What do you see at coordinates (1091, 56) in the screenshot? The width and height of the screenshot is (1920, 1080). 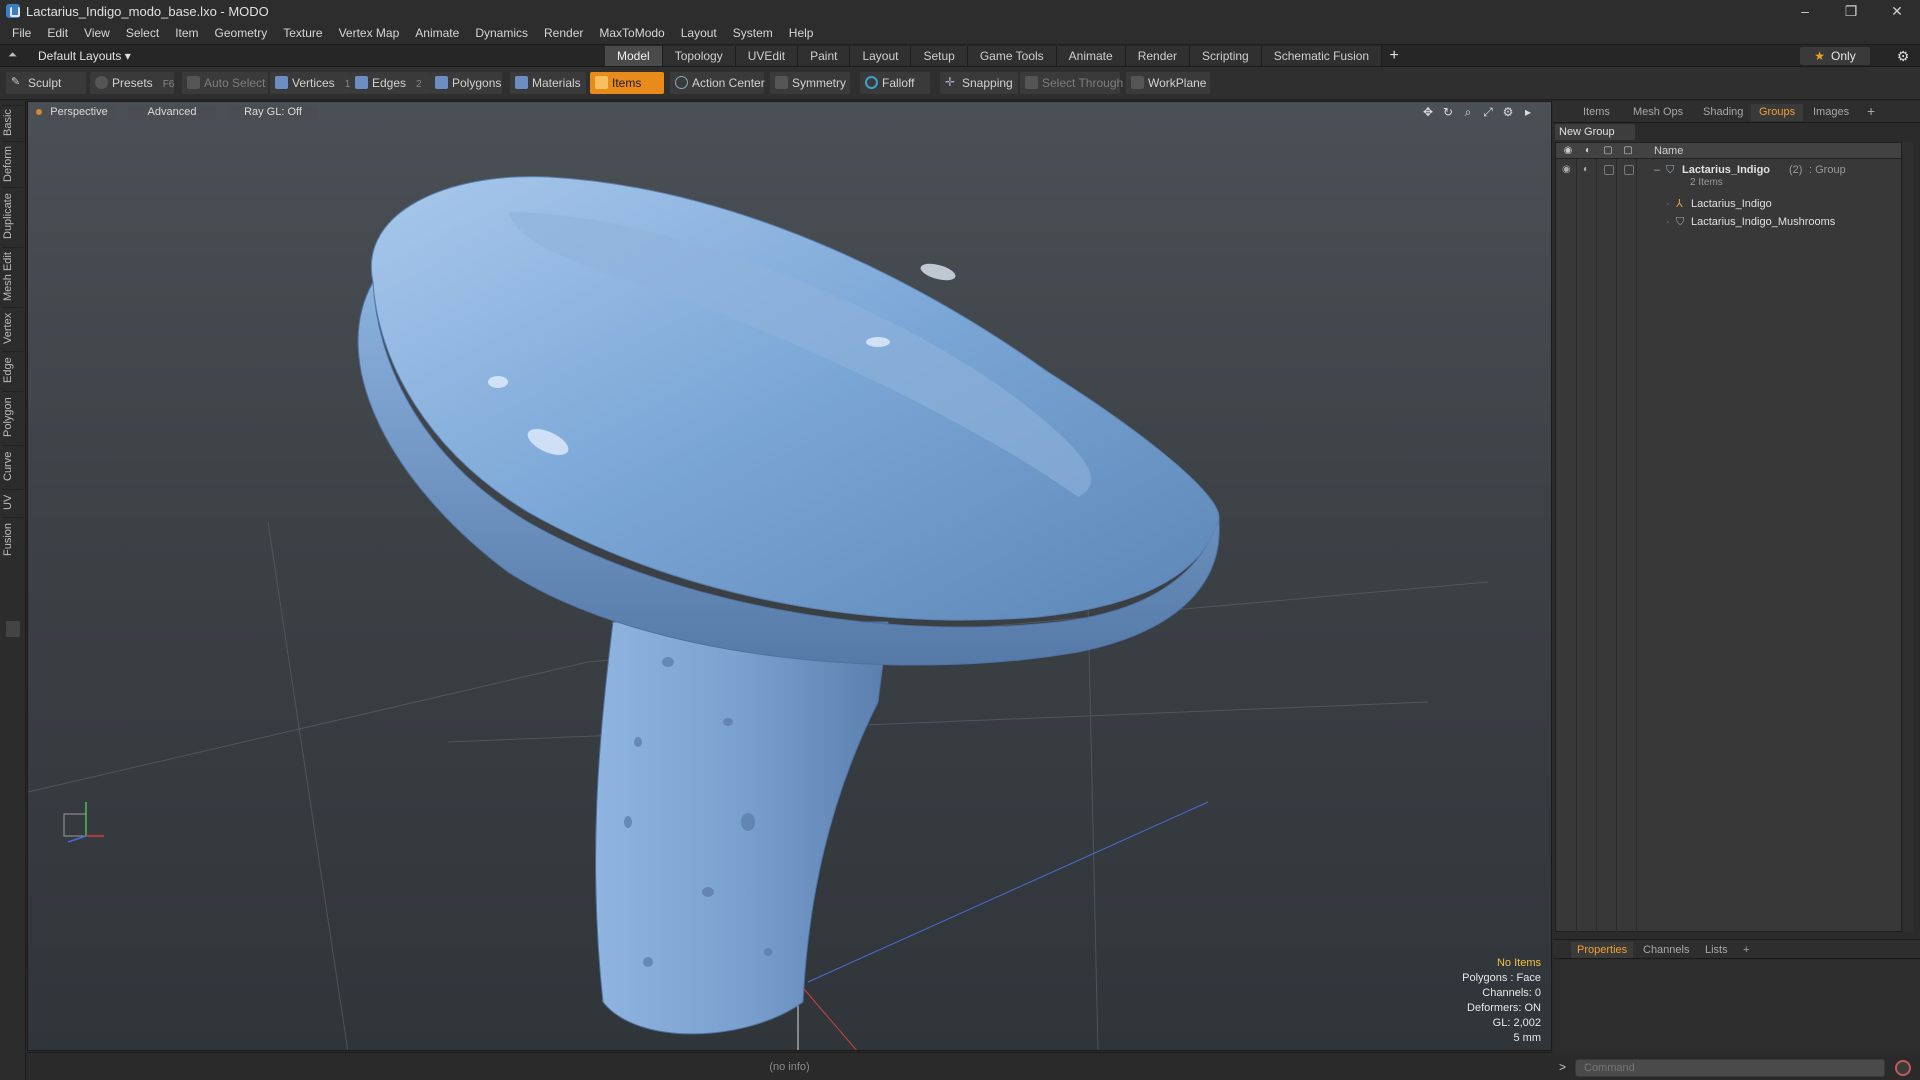 I see `tab-animate: Animate` at bounding box center [1091, 56].